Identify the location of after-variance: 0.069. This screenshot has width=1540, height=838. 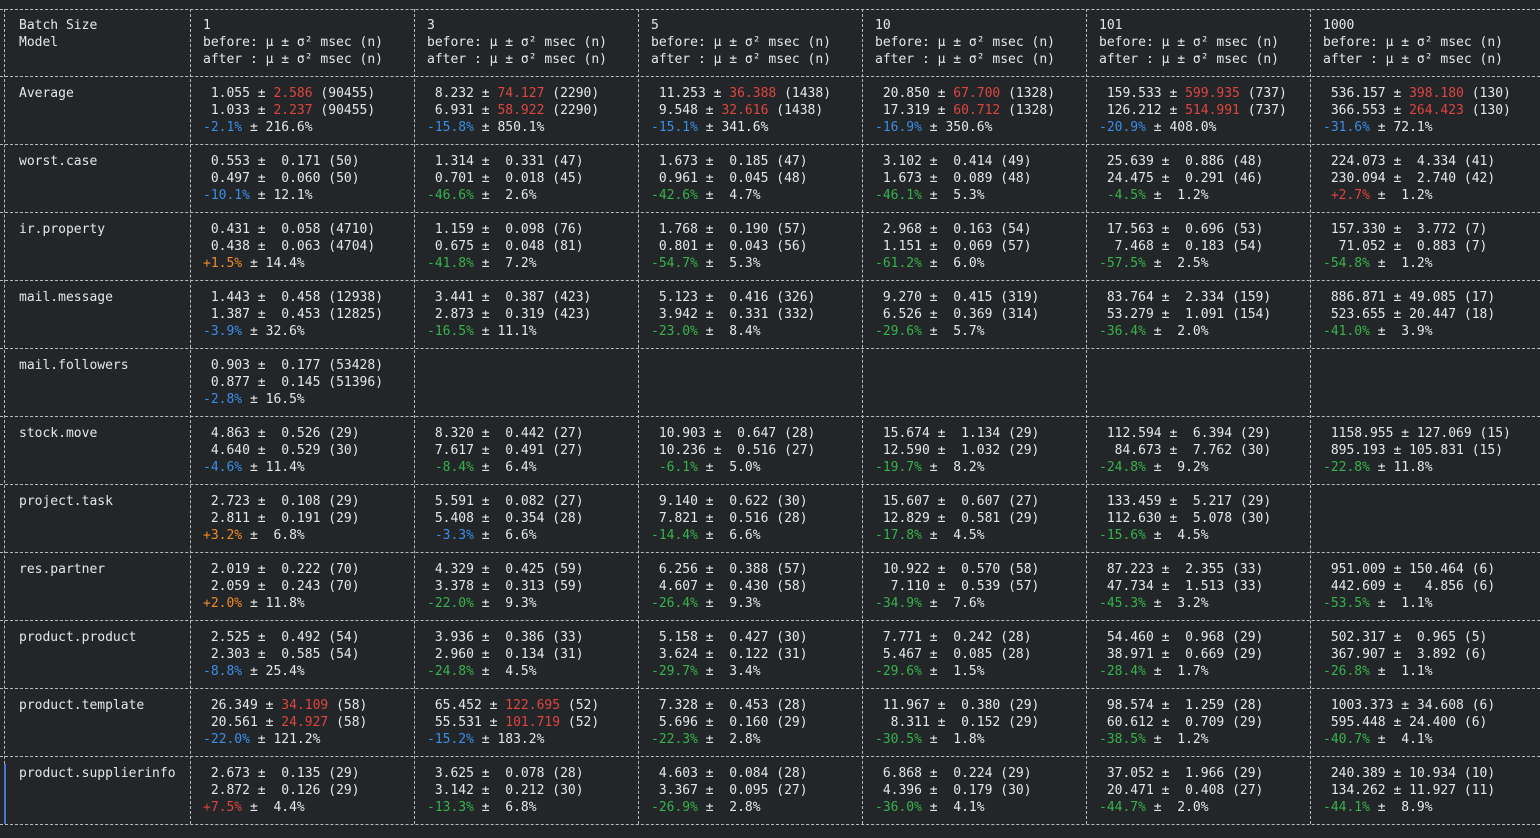
(969, 246).